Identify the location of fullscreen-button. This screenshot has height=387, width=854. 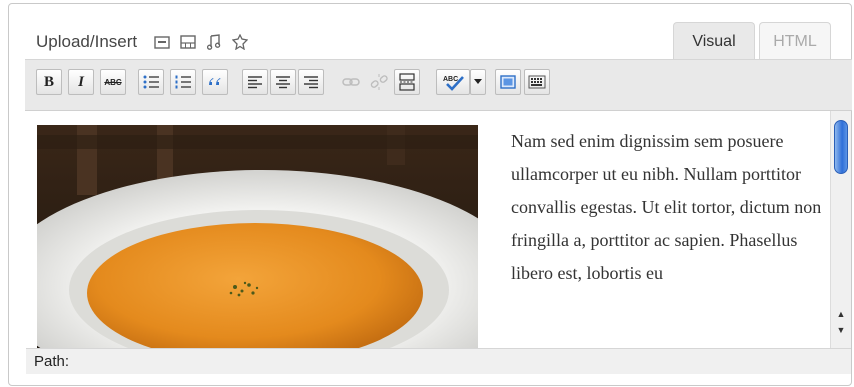
(508, 82).